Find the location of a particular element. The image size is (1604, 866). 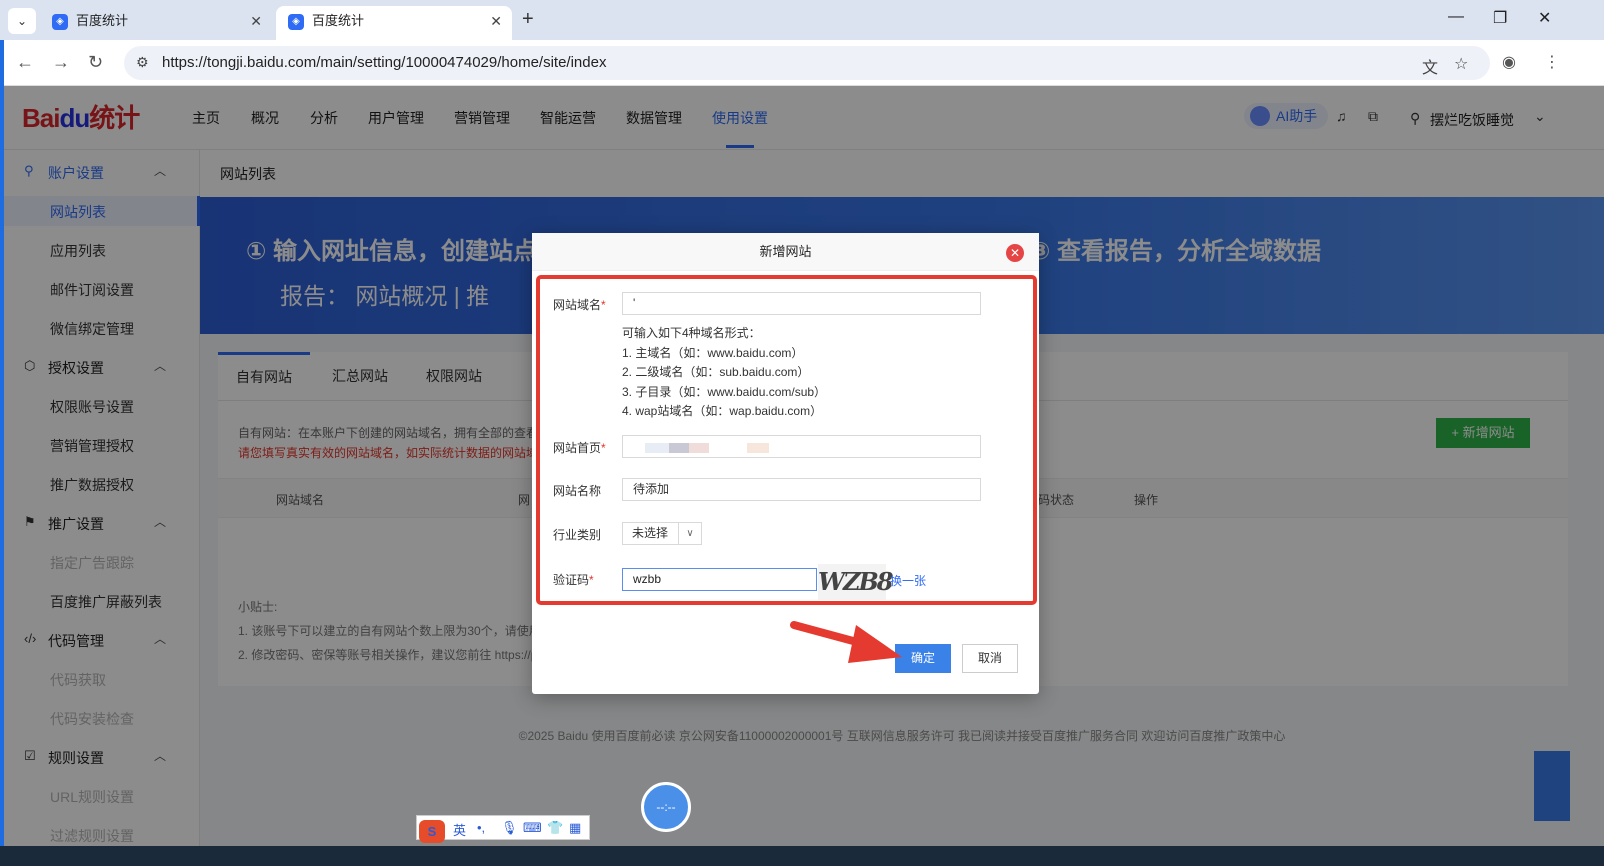

domain-hint-1: 1. 主域名（如：www.baidu.com） is located at coordinates (713, 353).